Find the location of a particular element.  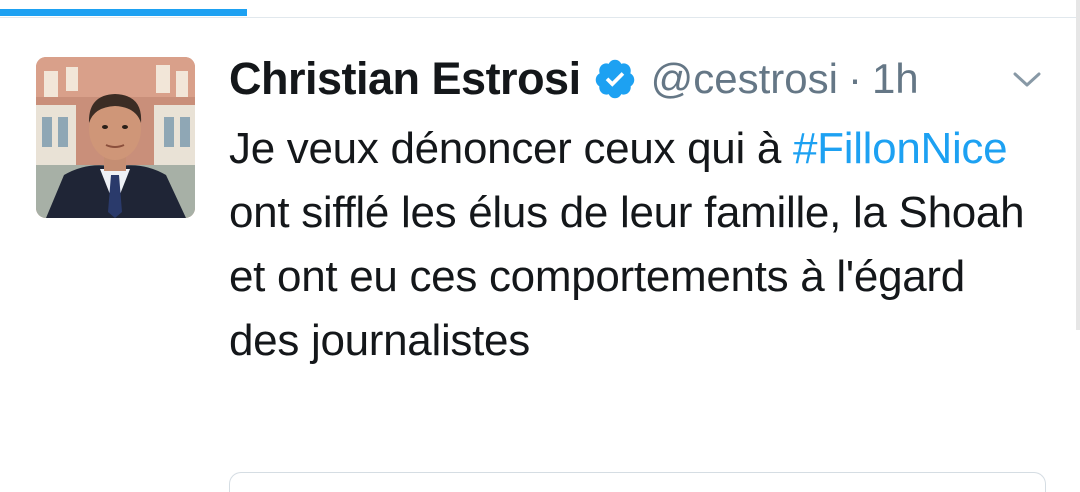

avatar-photo is located at coordinates (115, 137).